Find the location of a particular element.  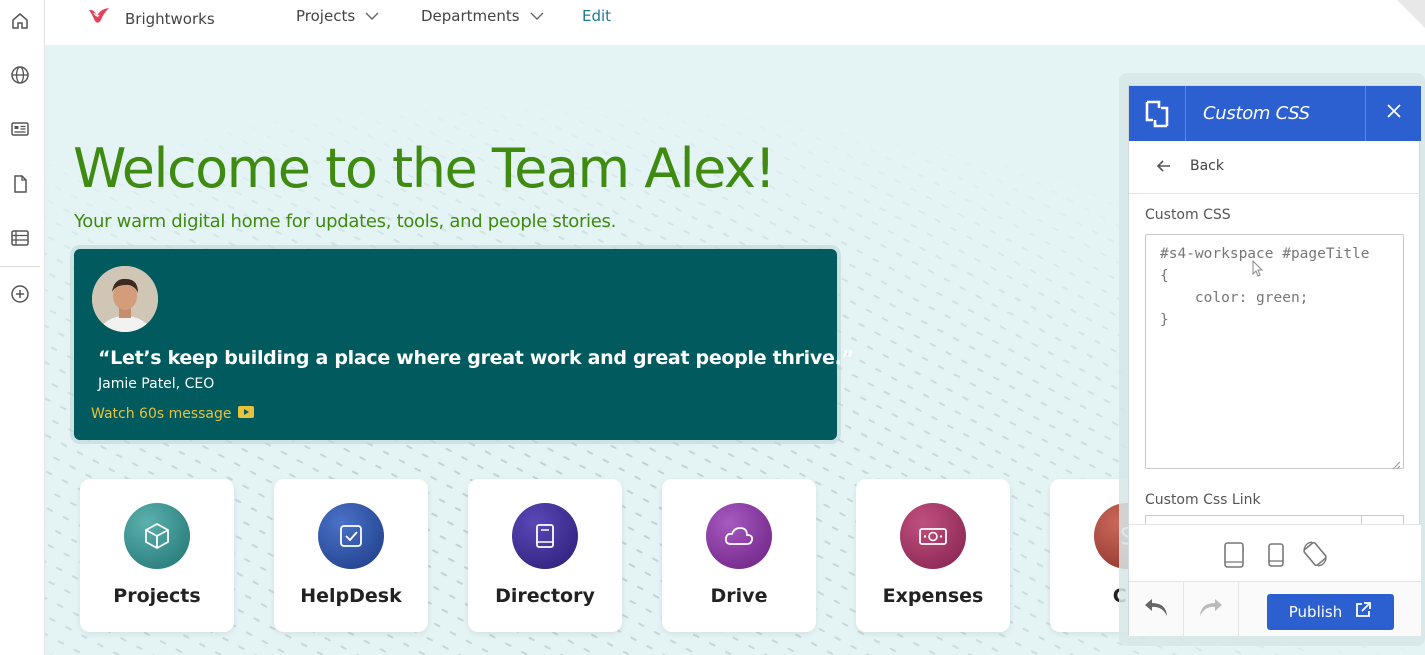

book-icon is located at coordinates (545, 536).